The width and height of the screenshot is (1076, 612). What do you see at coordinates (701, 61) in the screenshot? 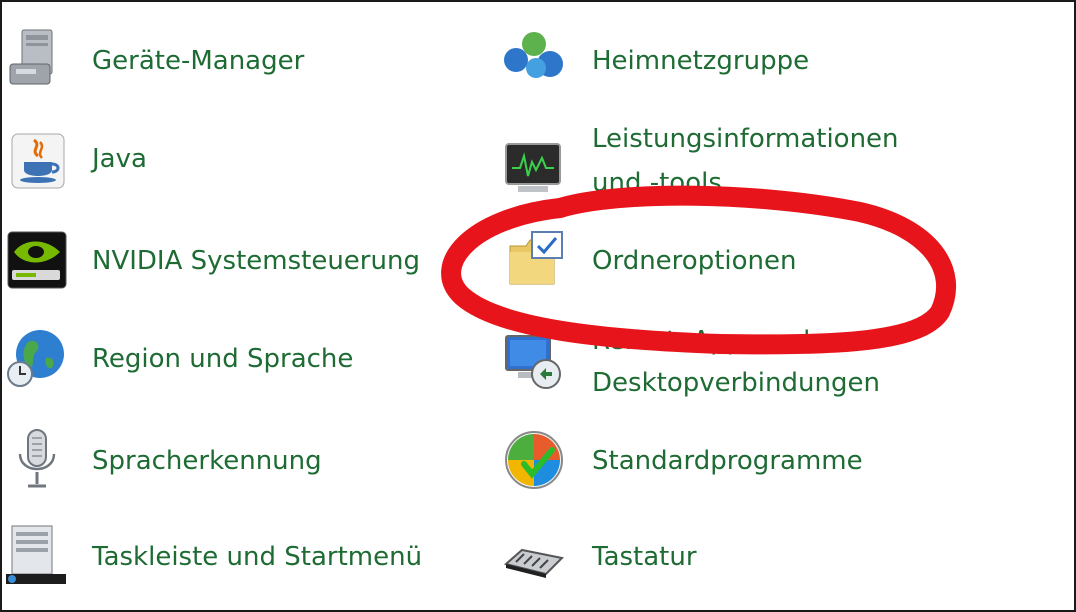
I see `heimnetzgruppe-label: Heimnetzgruppe` at bounding box center [701, 61].